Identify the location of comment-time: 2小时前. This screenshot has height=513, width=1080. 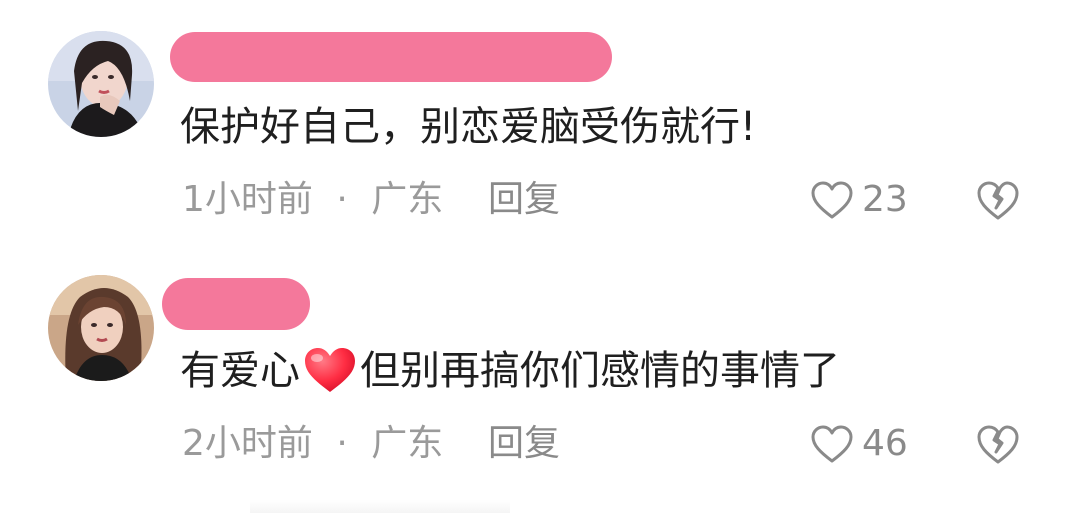
(247, 443).